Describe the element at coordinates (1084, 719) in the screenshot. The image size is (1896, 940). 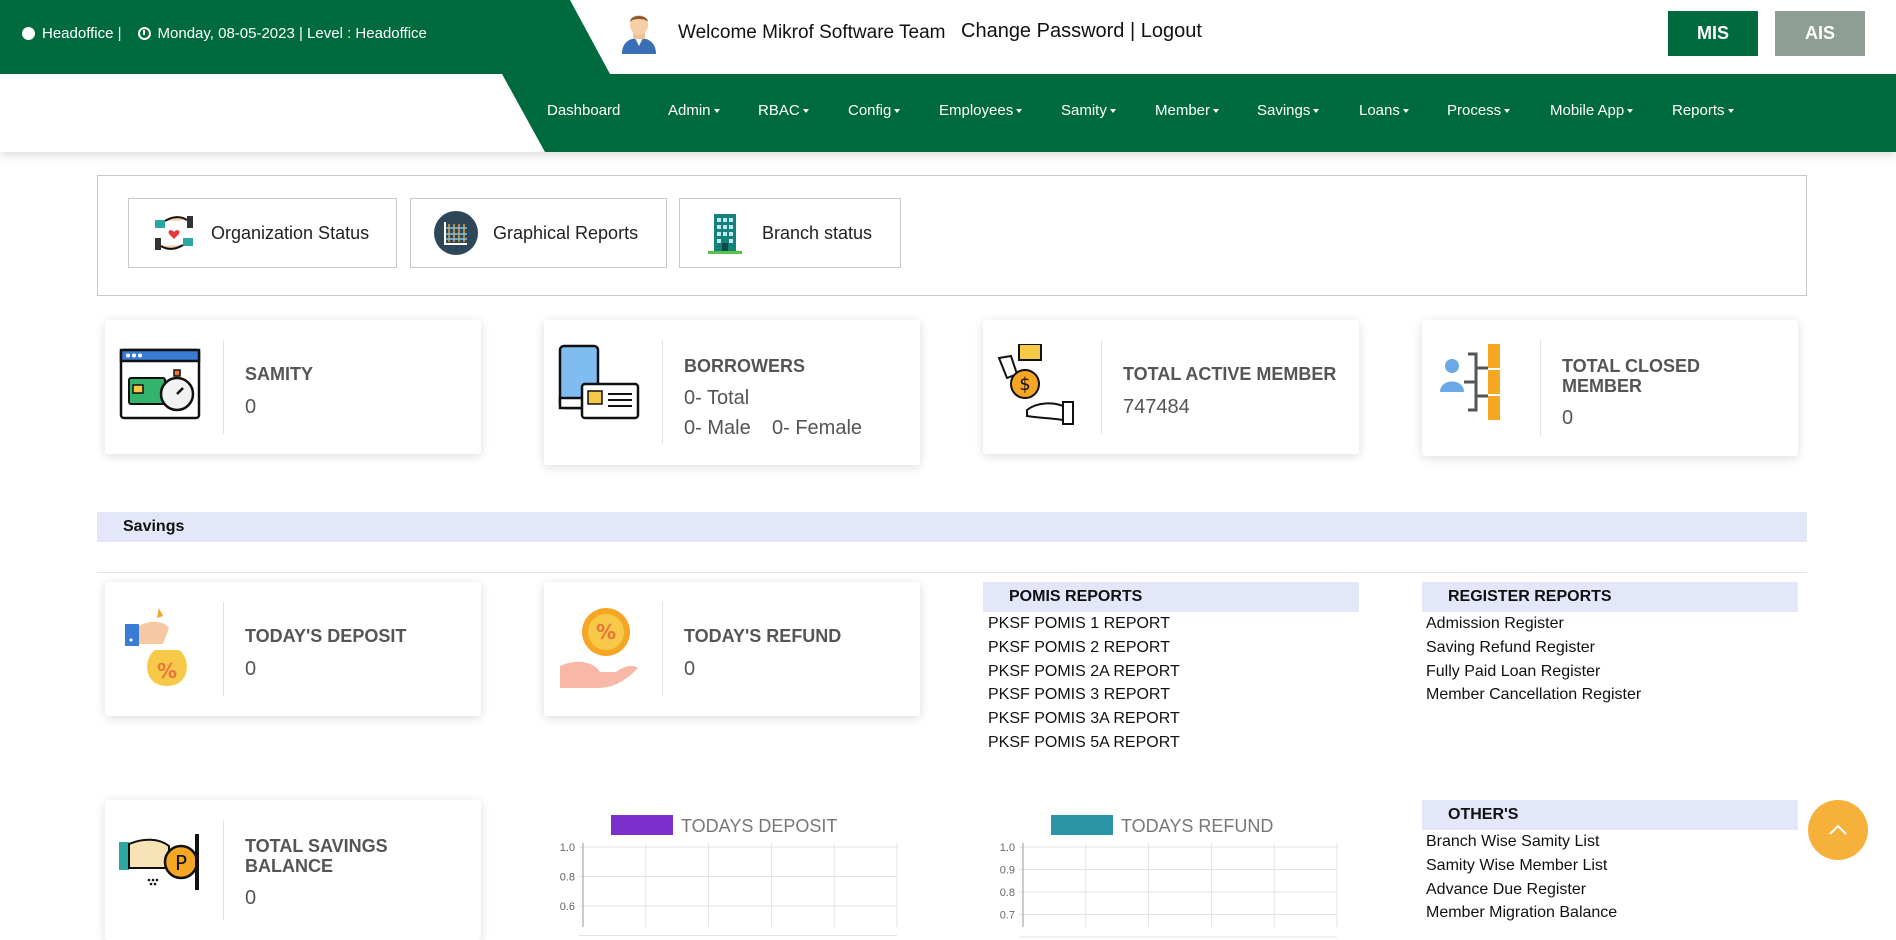
I see `pomis-report-item: PKSF POMIS 3A REPORT` at that location.